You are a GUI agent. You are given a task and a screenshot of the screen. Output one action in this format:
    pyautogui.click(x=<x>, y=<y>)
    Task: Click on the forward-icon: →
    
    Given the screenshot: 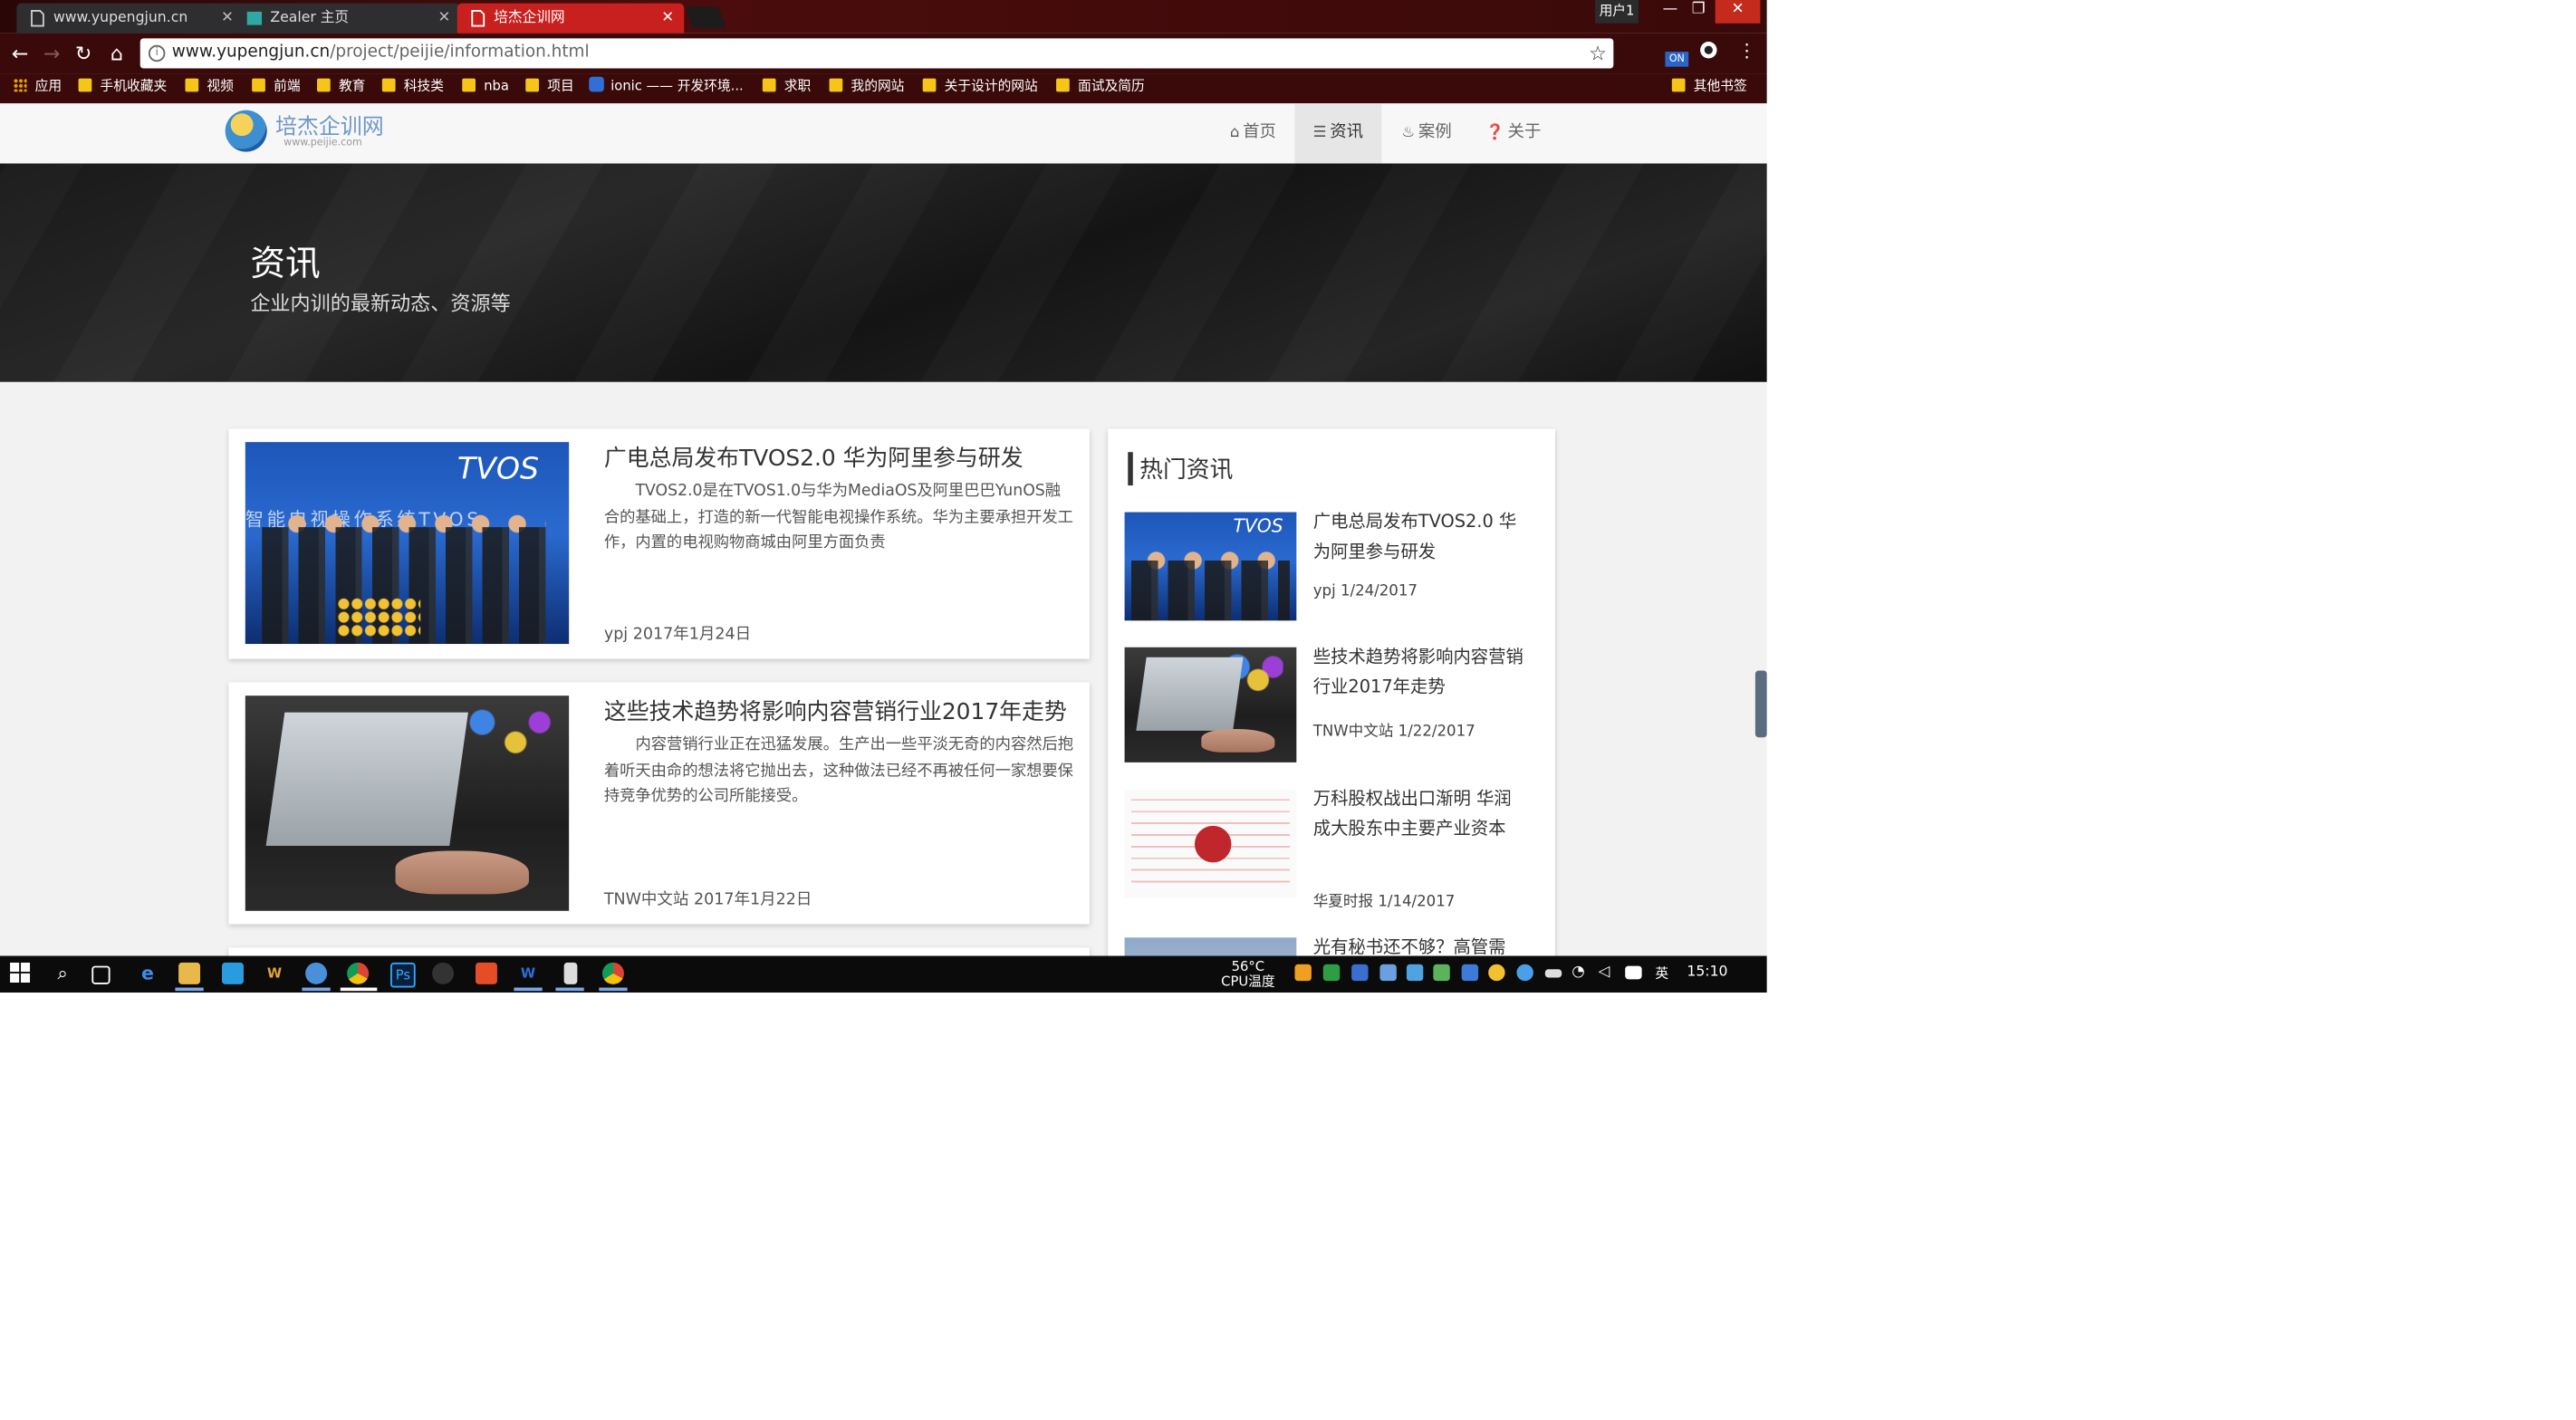 What is the action you would take?
    pyautogui.click(x=51, y=53)
    